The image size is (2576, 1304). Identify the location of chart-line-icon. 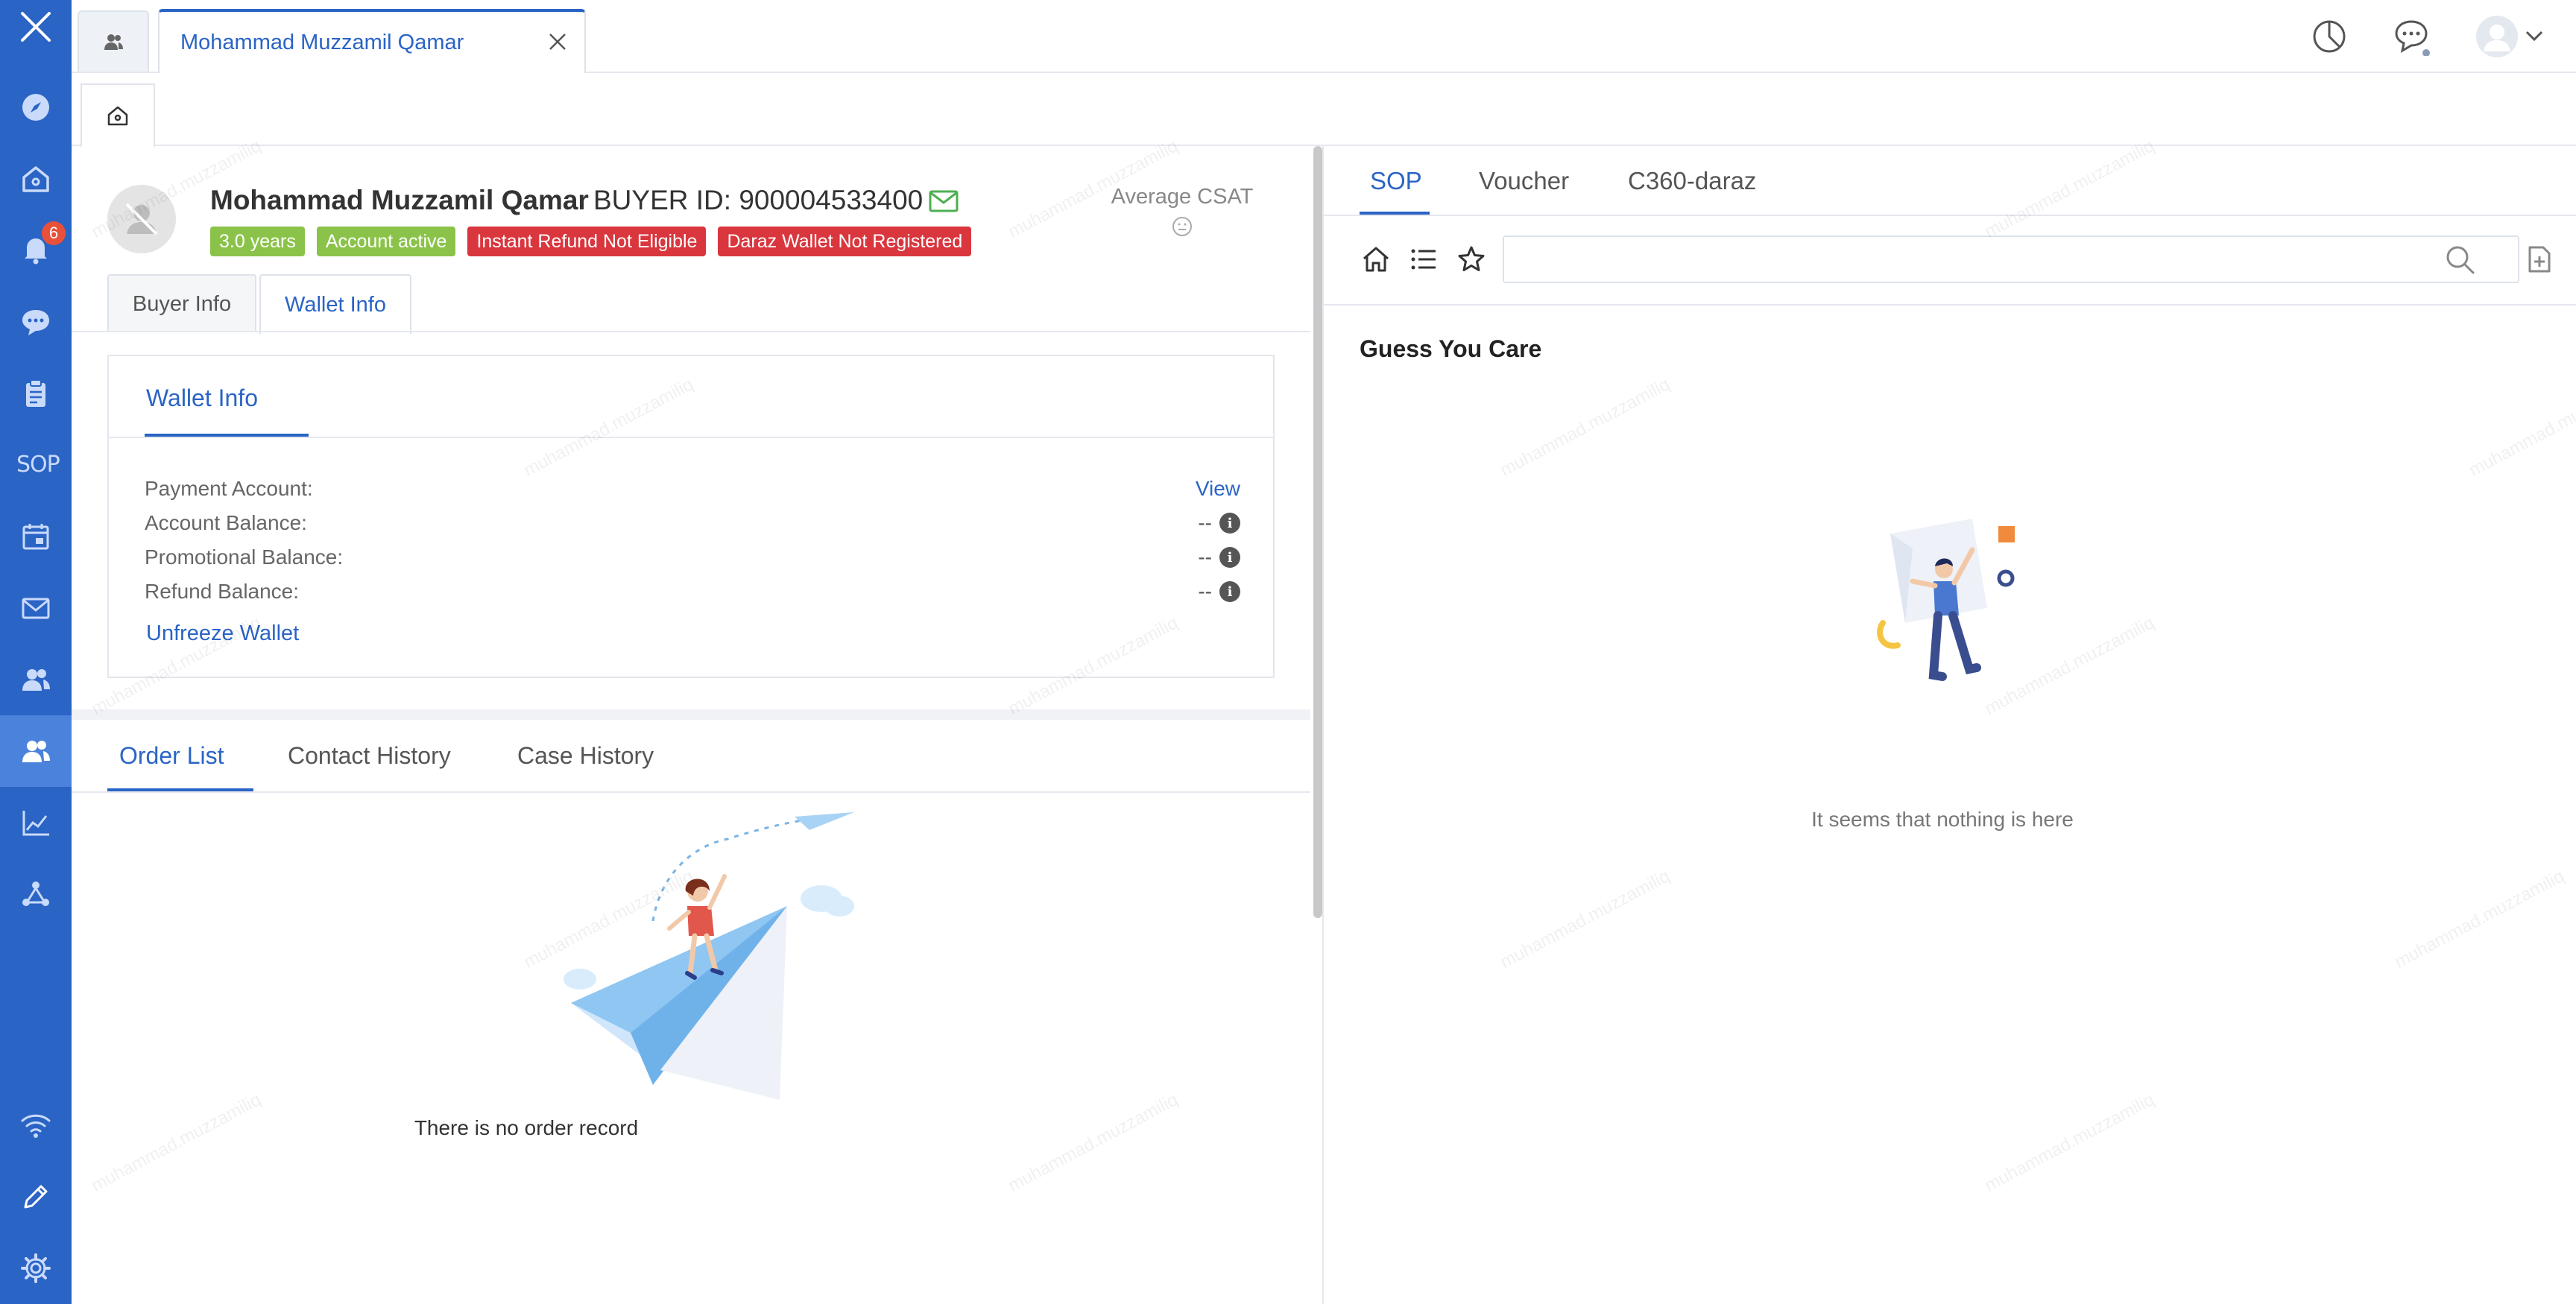
(36, 823).